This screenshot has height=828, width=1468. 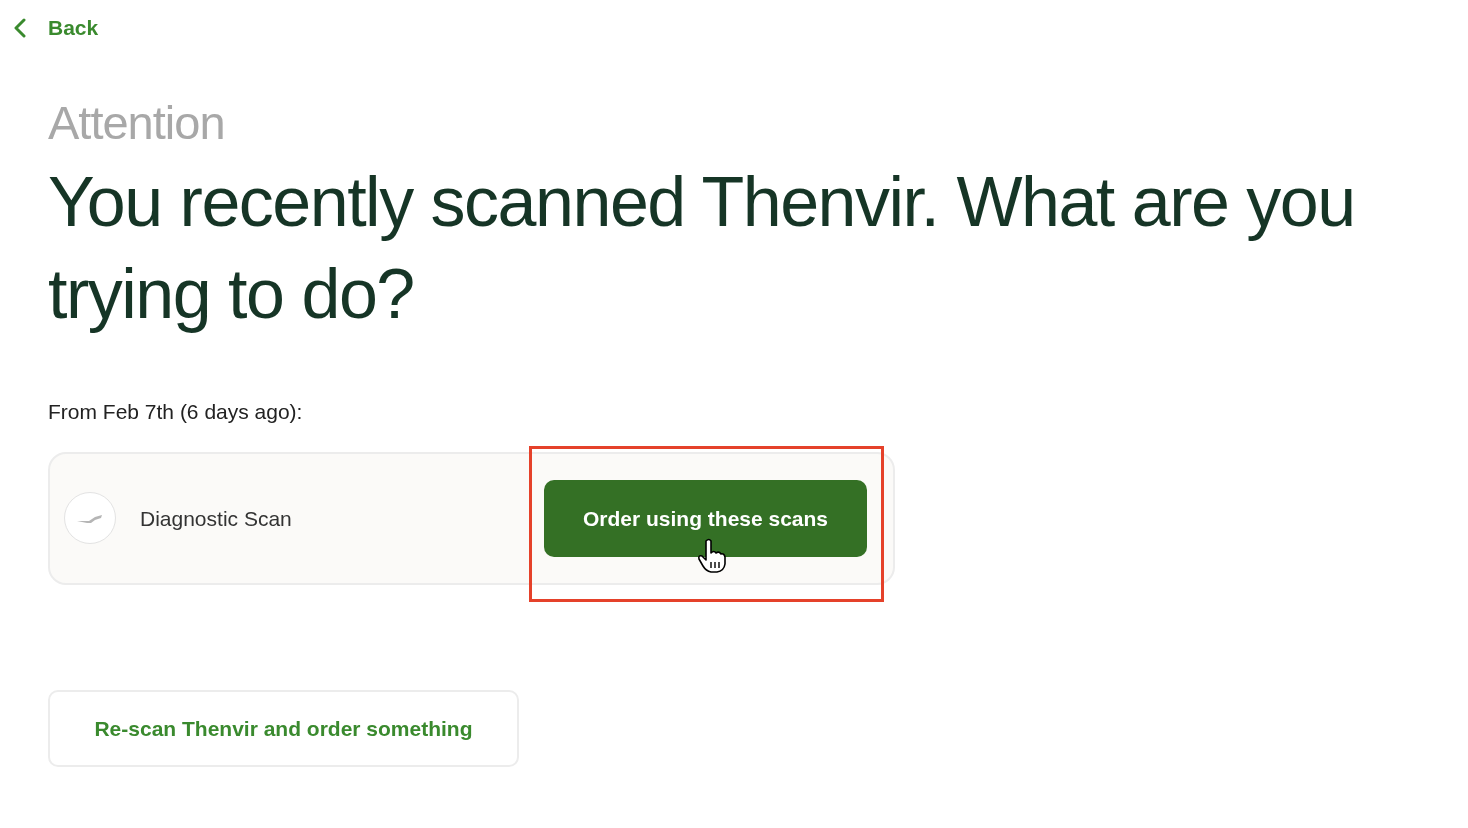 I want to click on group-label: From Feb 7th (6 days ago):, so click(x=176, y=412).